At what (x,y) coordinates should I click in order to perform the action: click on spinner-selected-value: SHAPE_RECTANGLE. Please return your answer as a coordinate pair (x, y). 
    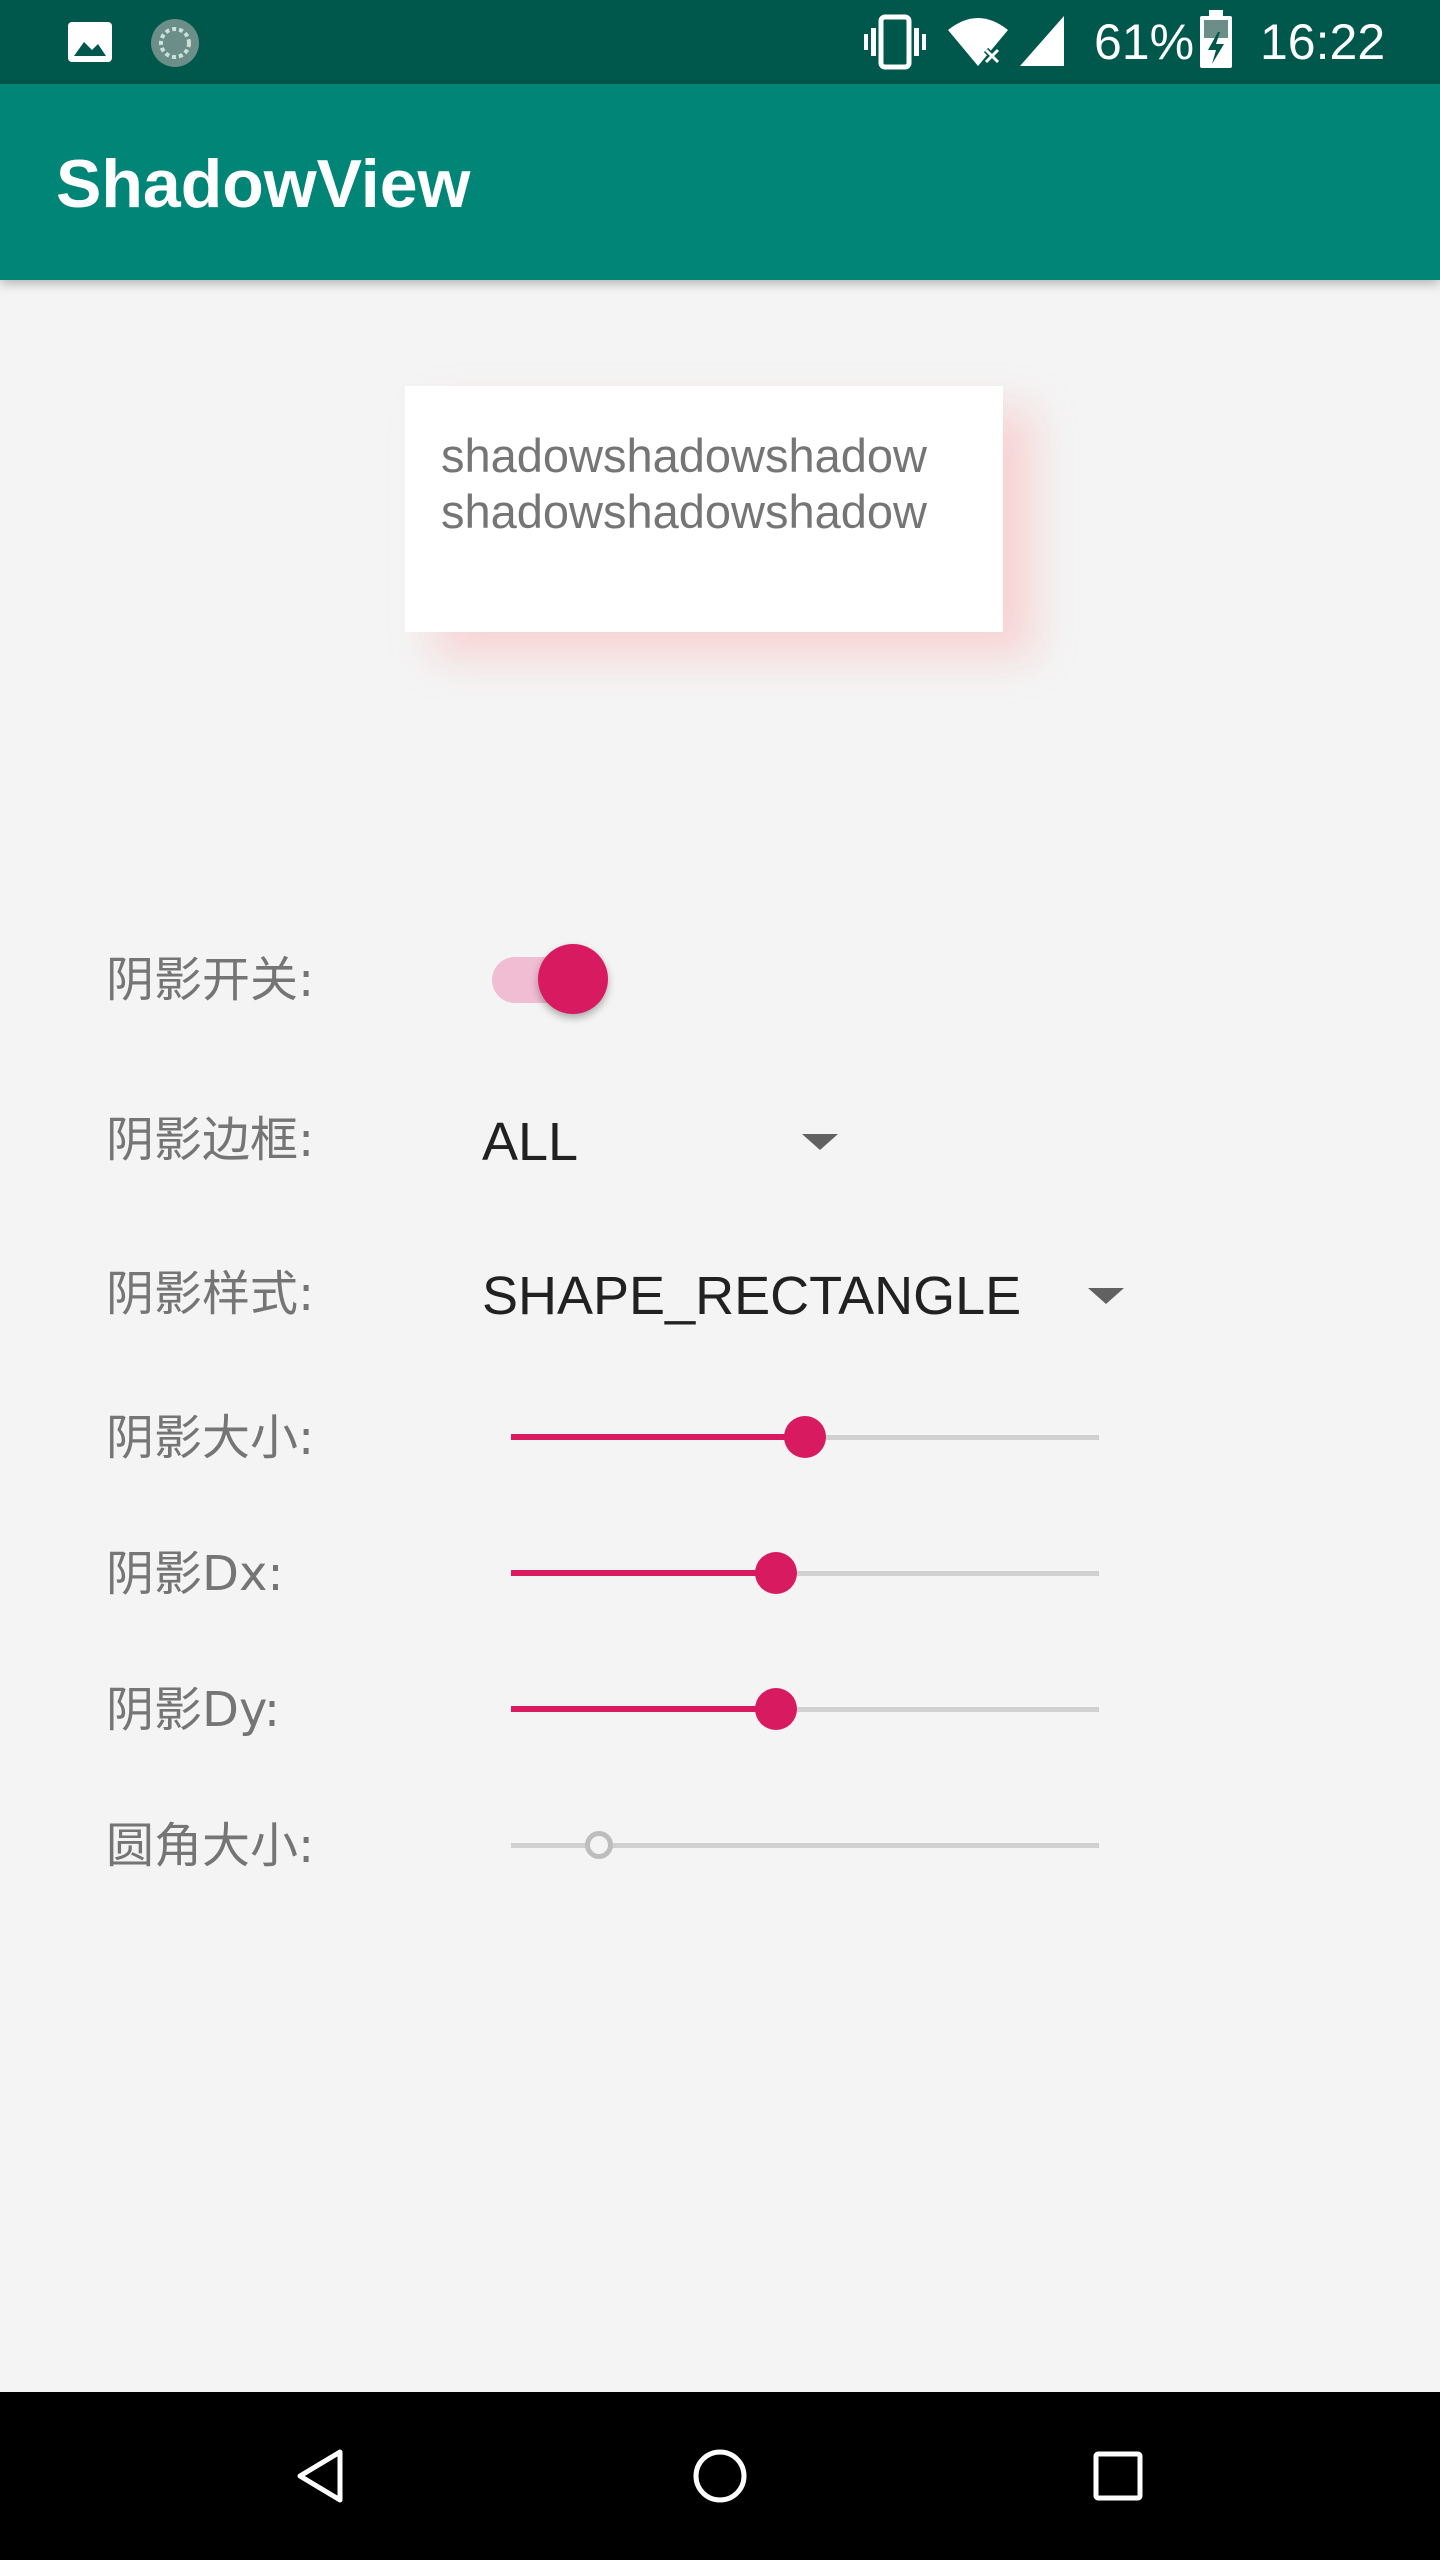
    Looking at the image, I should click on (752, 1296).